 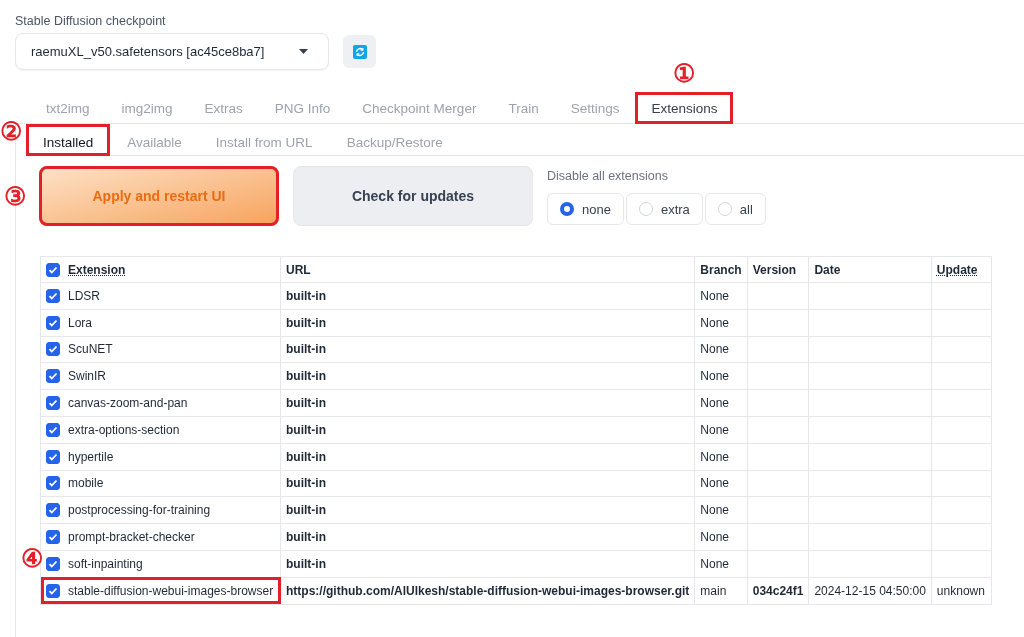 What do you see at coordinates (128, 403) in the screenshot?
I see `extension-name: canvas-zoom-and-pan` at bounding box center [128, 403].